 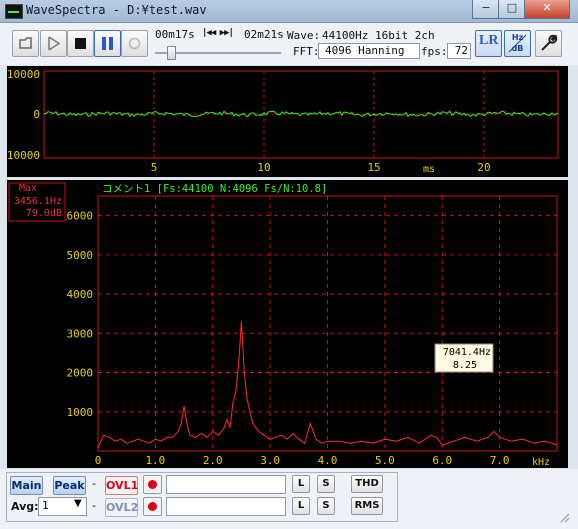 I want to click on peak-button: Peak, so click(x=69, y=485).